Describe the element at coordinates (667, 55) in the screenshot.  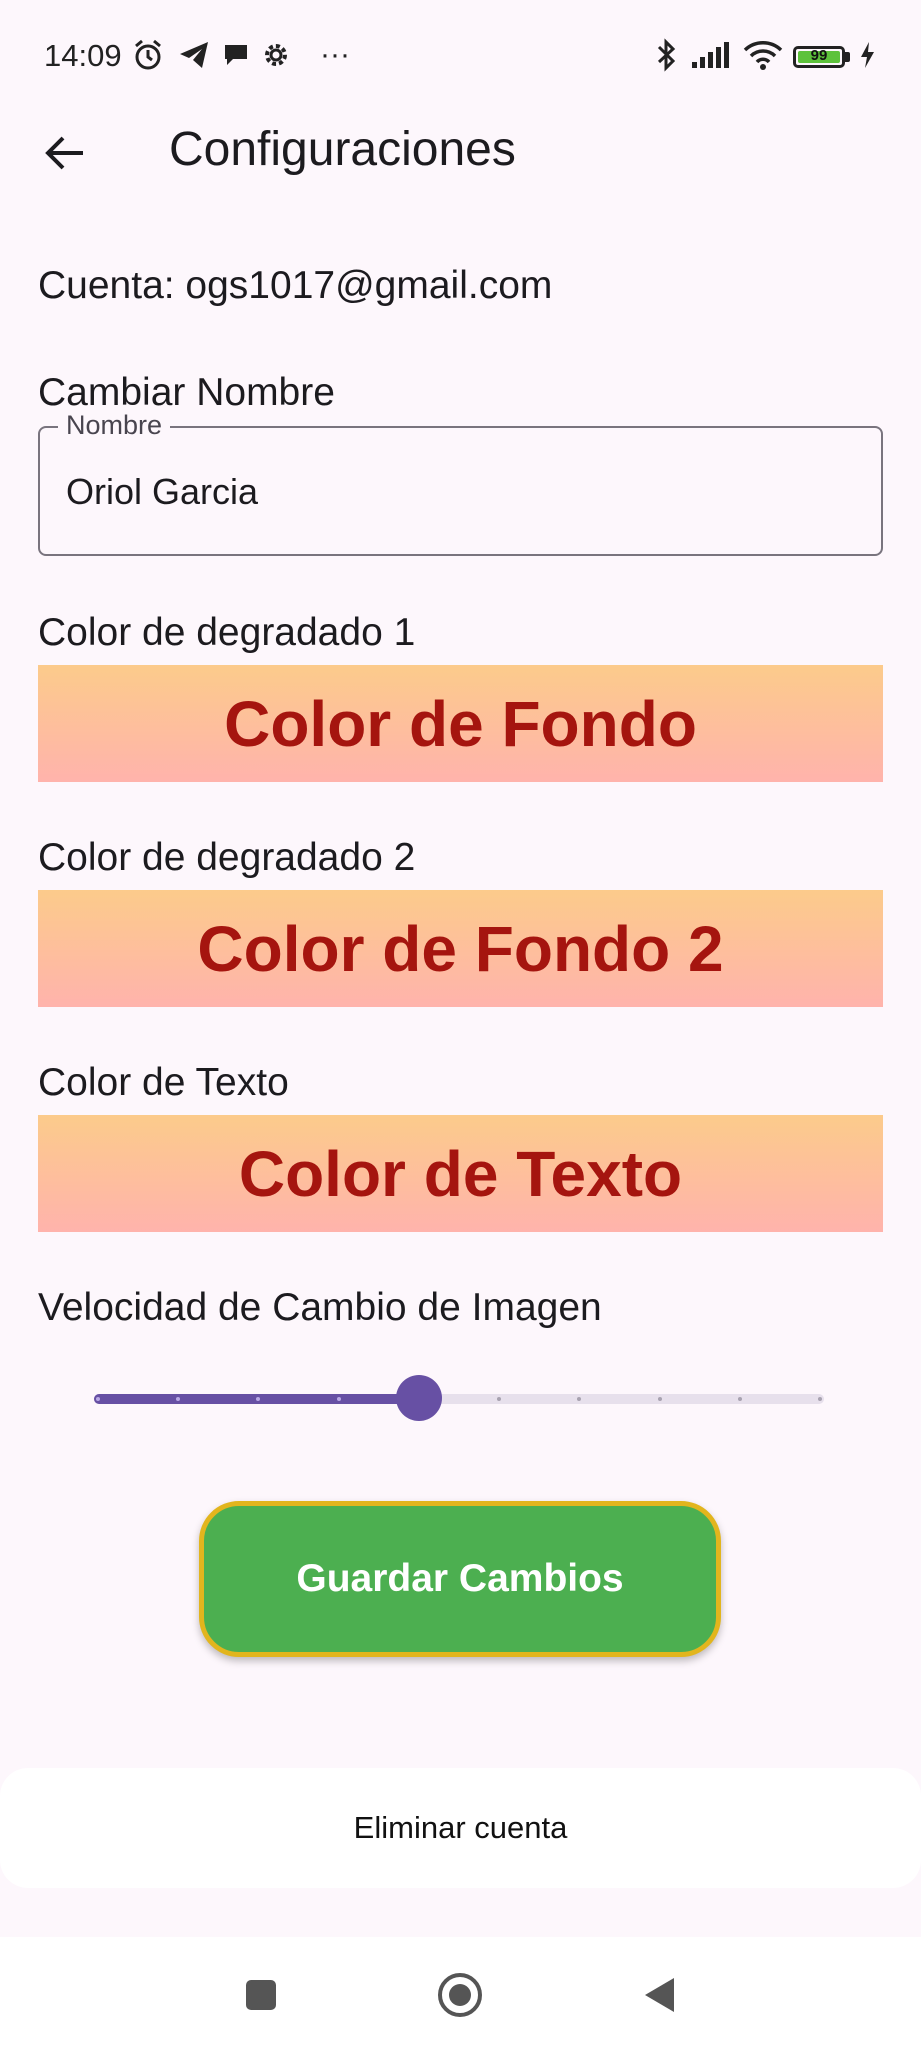
I see `bluetooth-icon` at that location.